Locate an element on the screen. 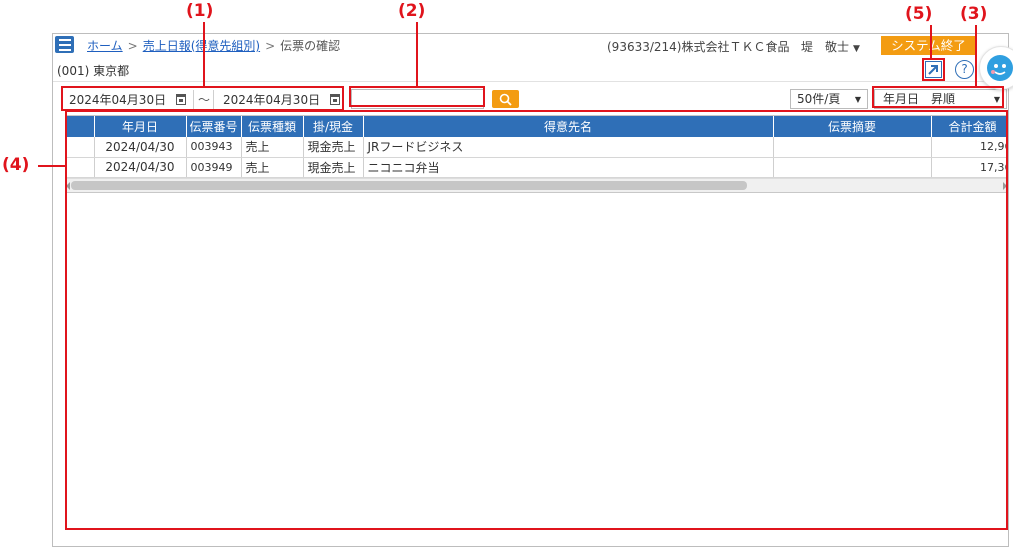  search-icon is located at coordinates (505, 99).